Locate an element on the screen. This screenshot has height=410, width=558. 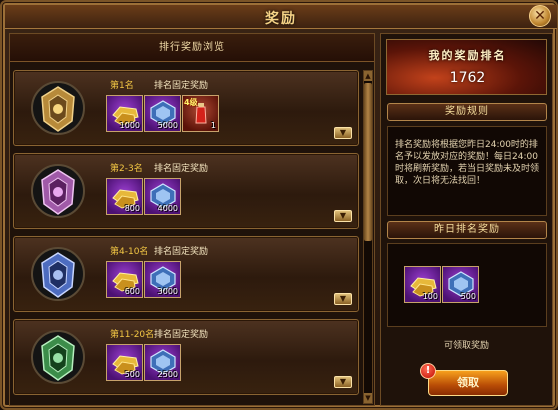
my-rank-banner: 我的奖励排名 1762 is located at coordinates (466, 67).